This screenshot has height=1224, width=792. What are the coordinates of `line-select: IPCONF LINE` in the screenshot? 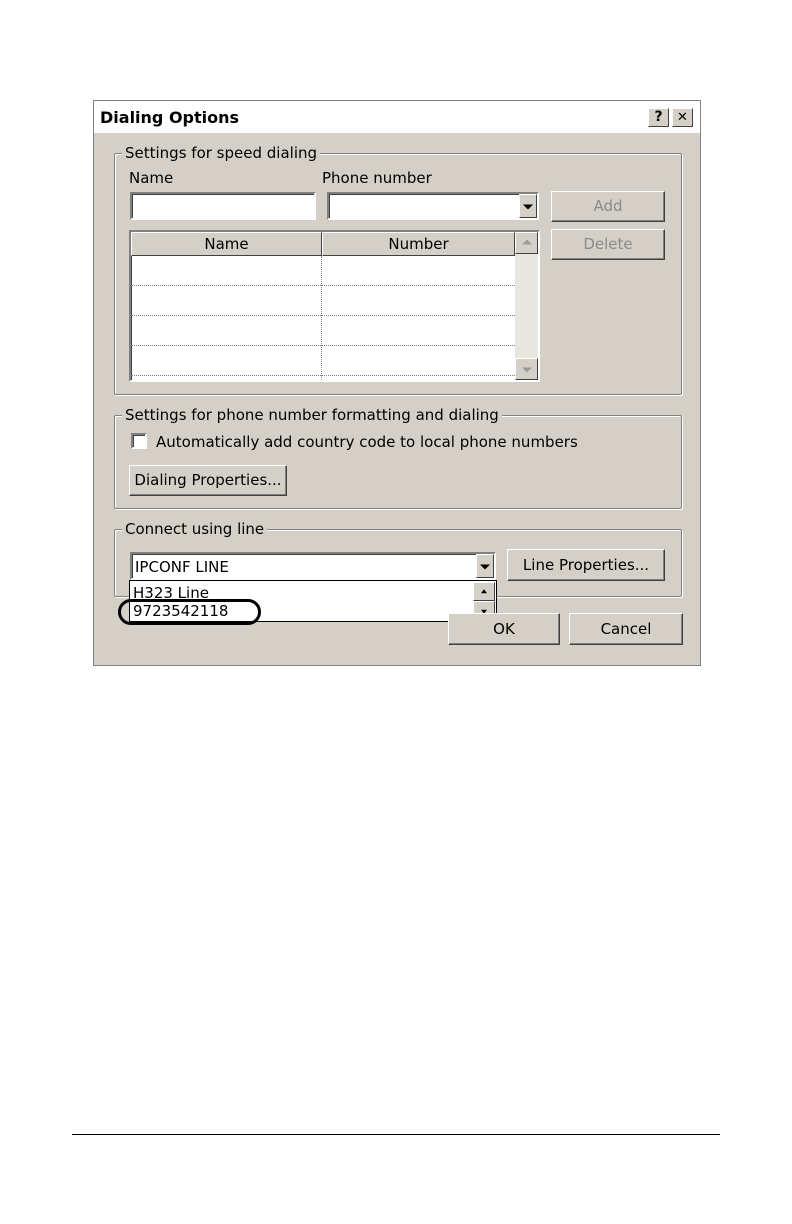 It's located at (313, 566).